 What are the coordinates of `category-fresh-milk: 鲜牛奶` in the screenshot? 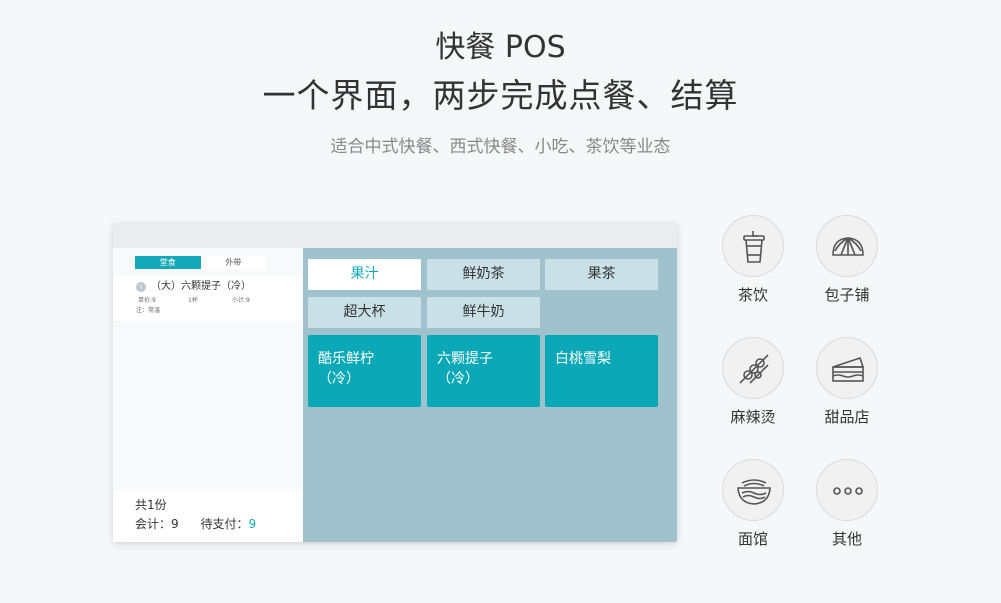 It's located at (483, 312).